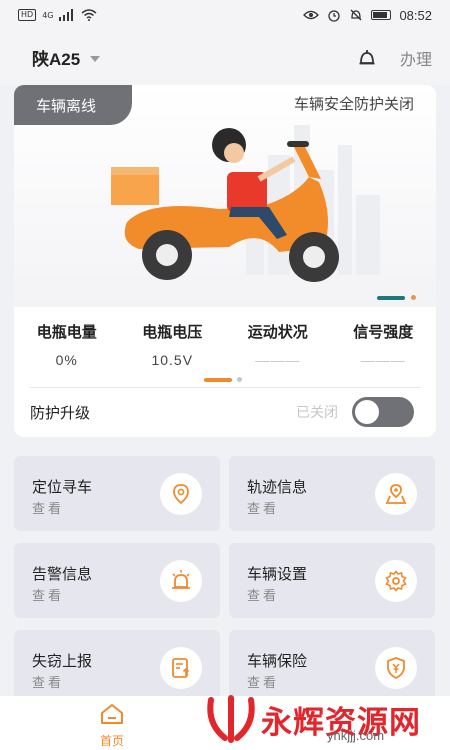  What do you see at coordinates (225, 387) in the screenshot?
I see `divider` at bounding box center [225, 387].